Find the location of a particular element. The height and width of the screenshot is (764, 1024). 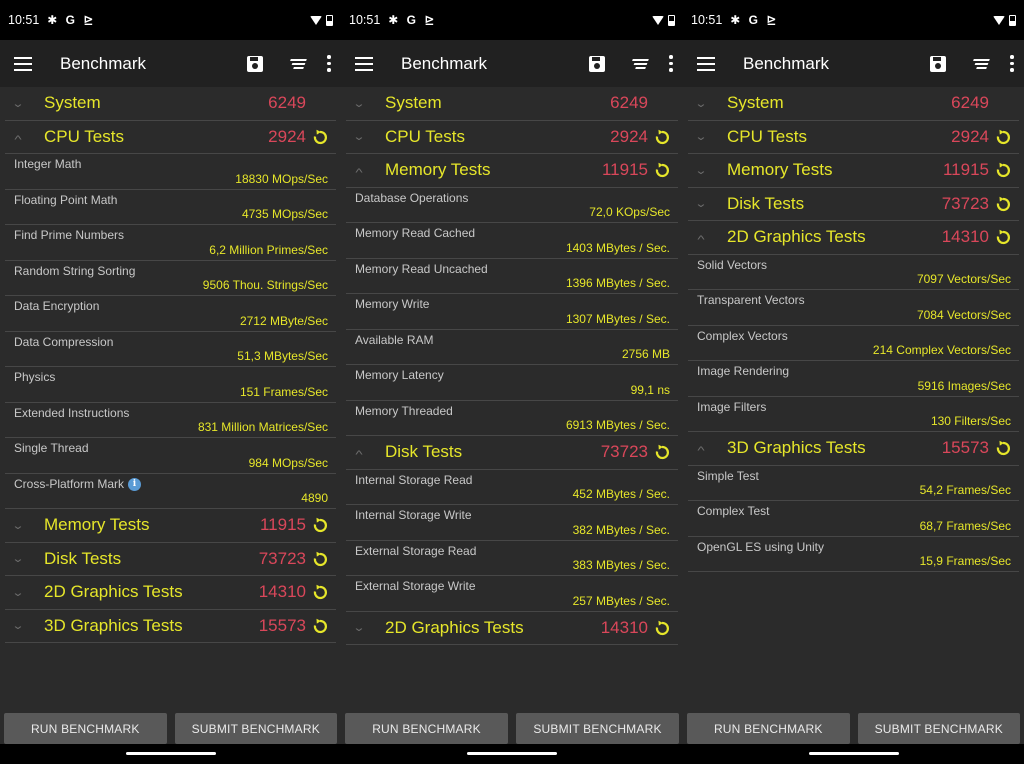

test-row: Available RAM 2756 MB is located at coordinates (512, 347).